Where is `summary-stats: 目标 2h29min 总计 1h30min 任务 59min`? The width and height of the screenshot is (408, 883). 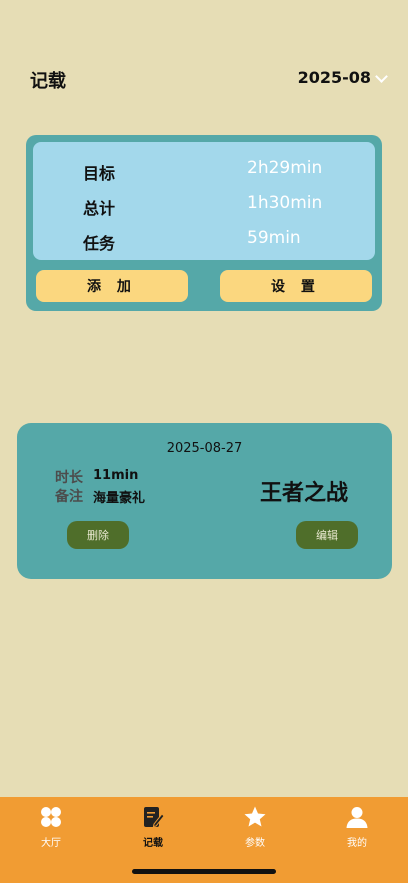 summary-stats: 目标 2h29min 总计 1h30min 任务 59min is located at coordinates (204, 201).